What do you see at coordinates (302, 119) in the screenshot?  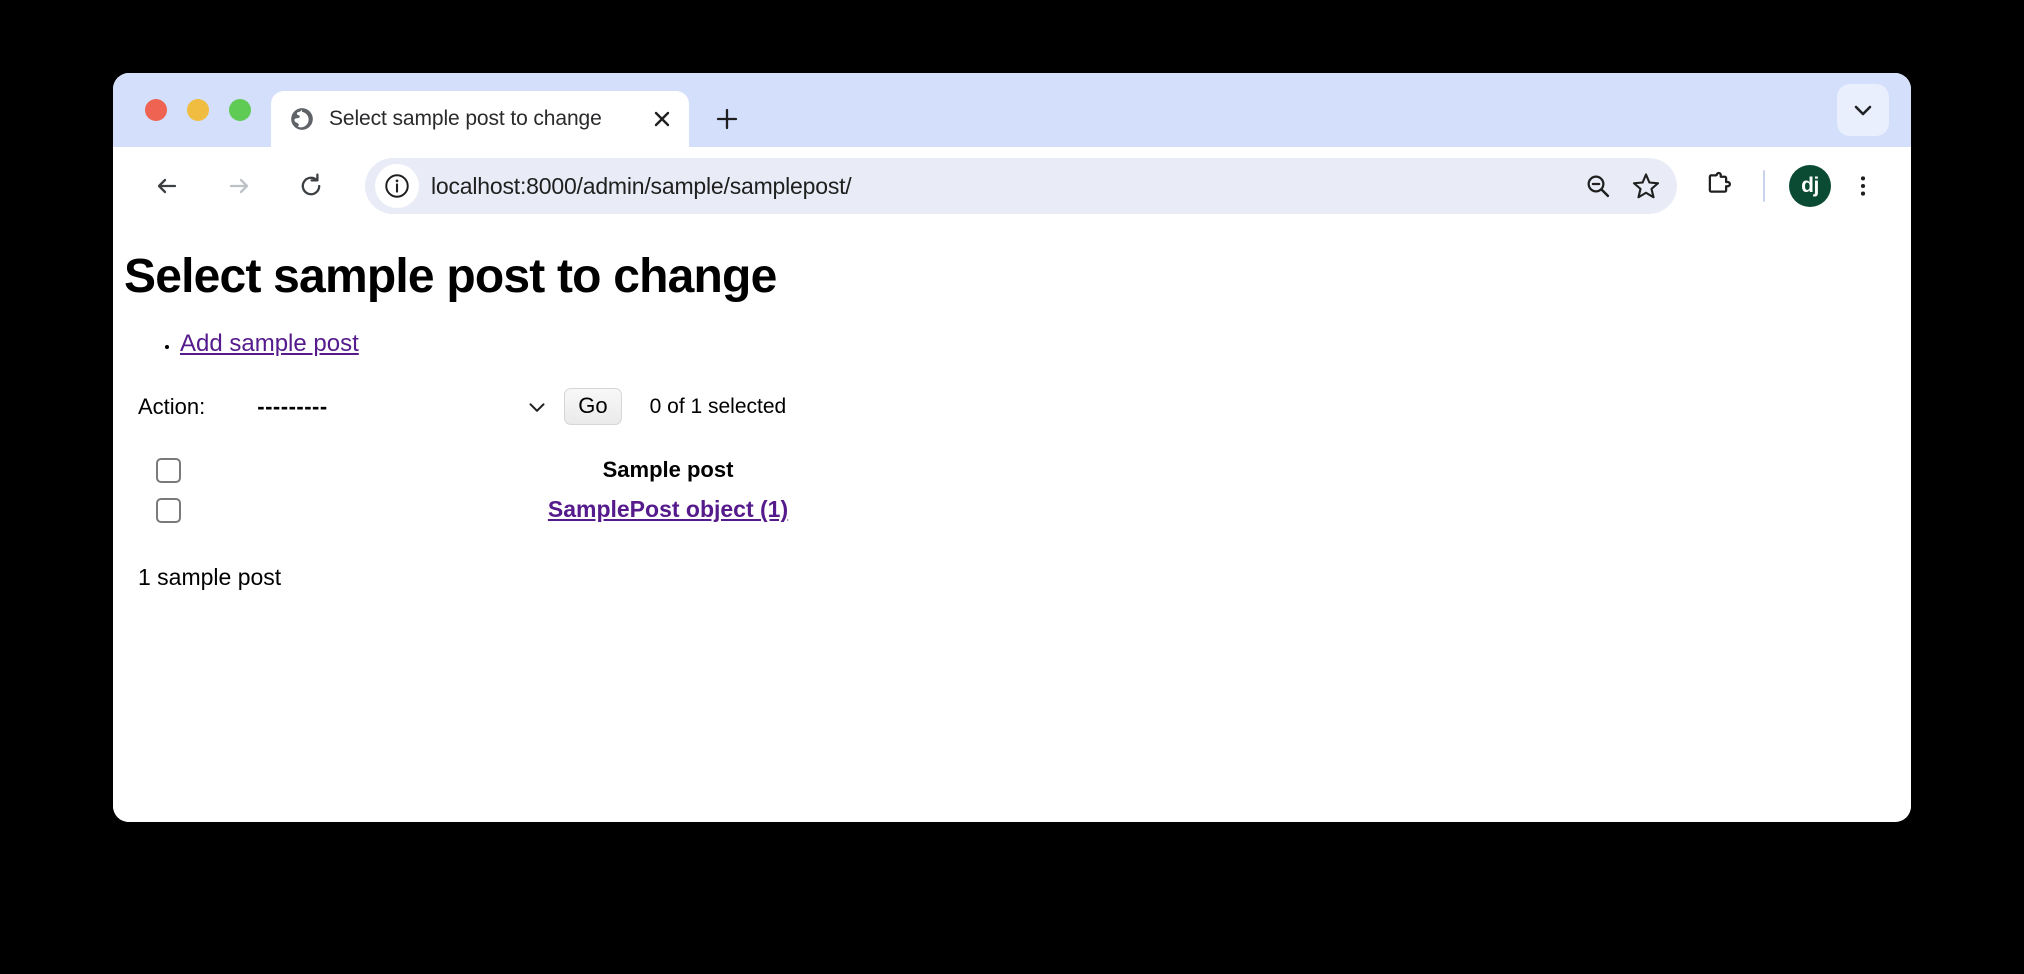 I see `globe-icon` at bounding box center [302, 119].